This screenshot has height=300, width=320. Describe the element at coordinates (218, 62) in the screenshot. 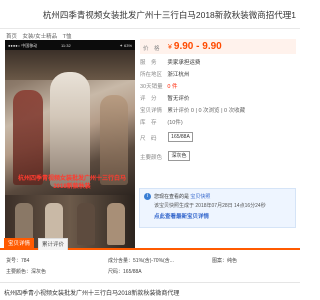

I see `service-row: 服 务 卖家承担运费` at that location.